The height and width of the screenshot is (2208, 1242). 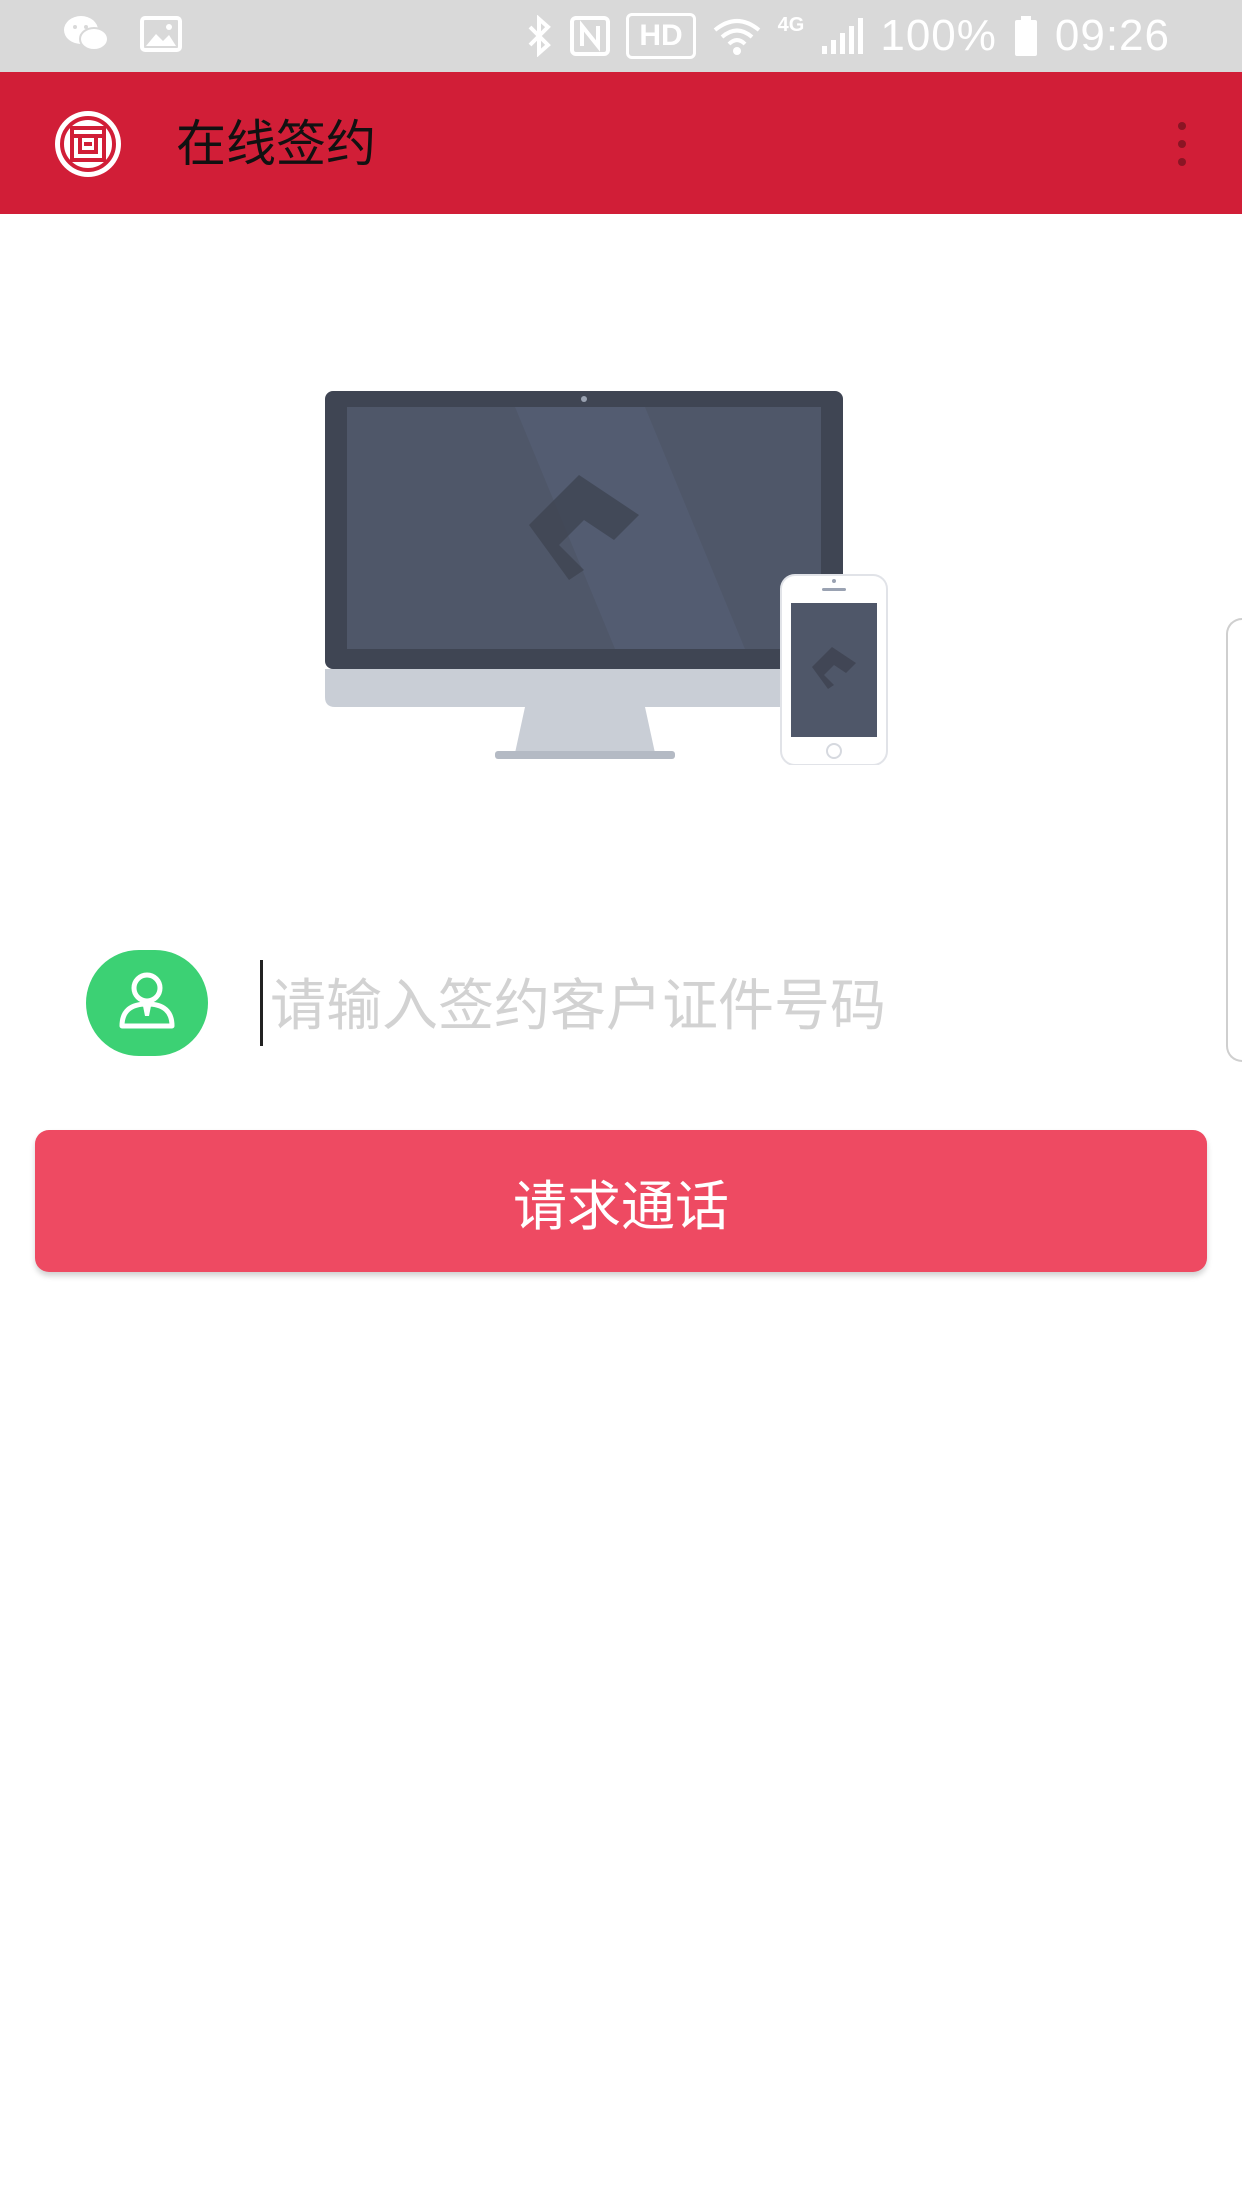 I want to click on app-bar: 在线签约, so click(x=621, y=143).